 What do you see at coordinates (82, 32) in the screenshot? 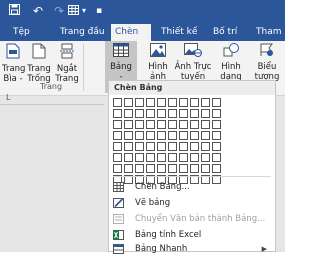
I see `tab-home: Trang đầu` at bounding box center [82, 32].